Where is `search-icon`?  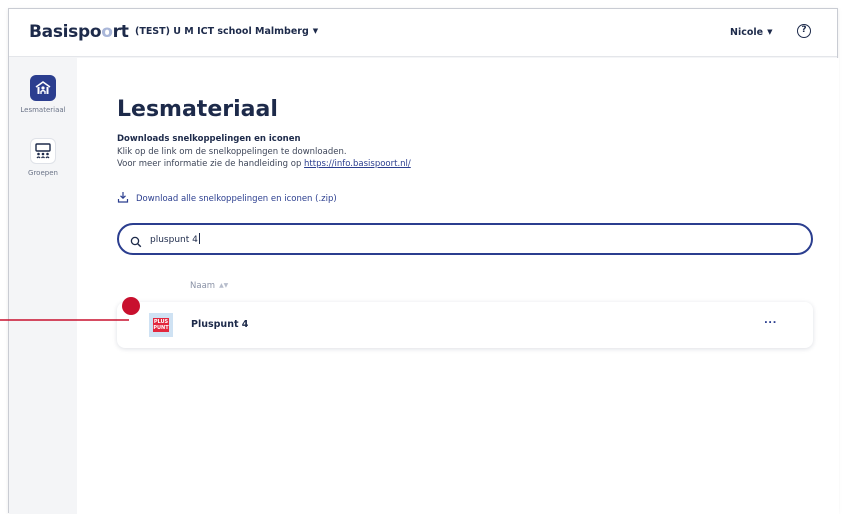
search-icon is located at coordinates (136, 242).